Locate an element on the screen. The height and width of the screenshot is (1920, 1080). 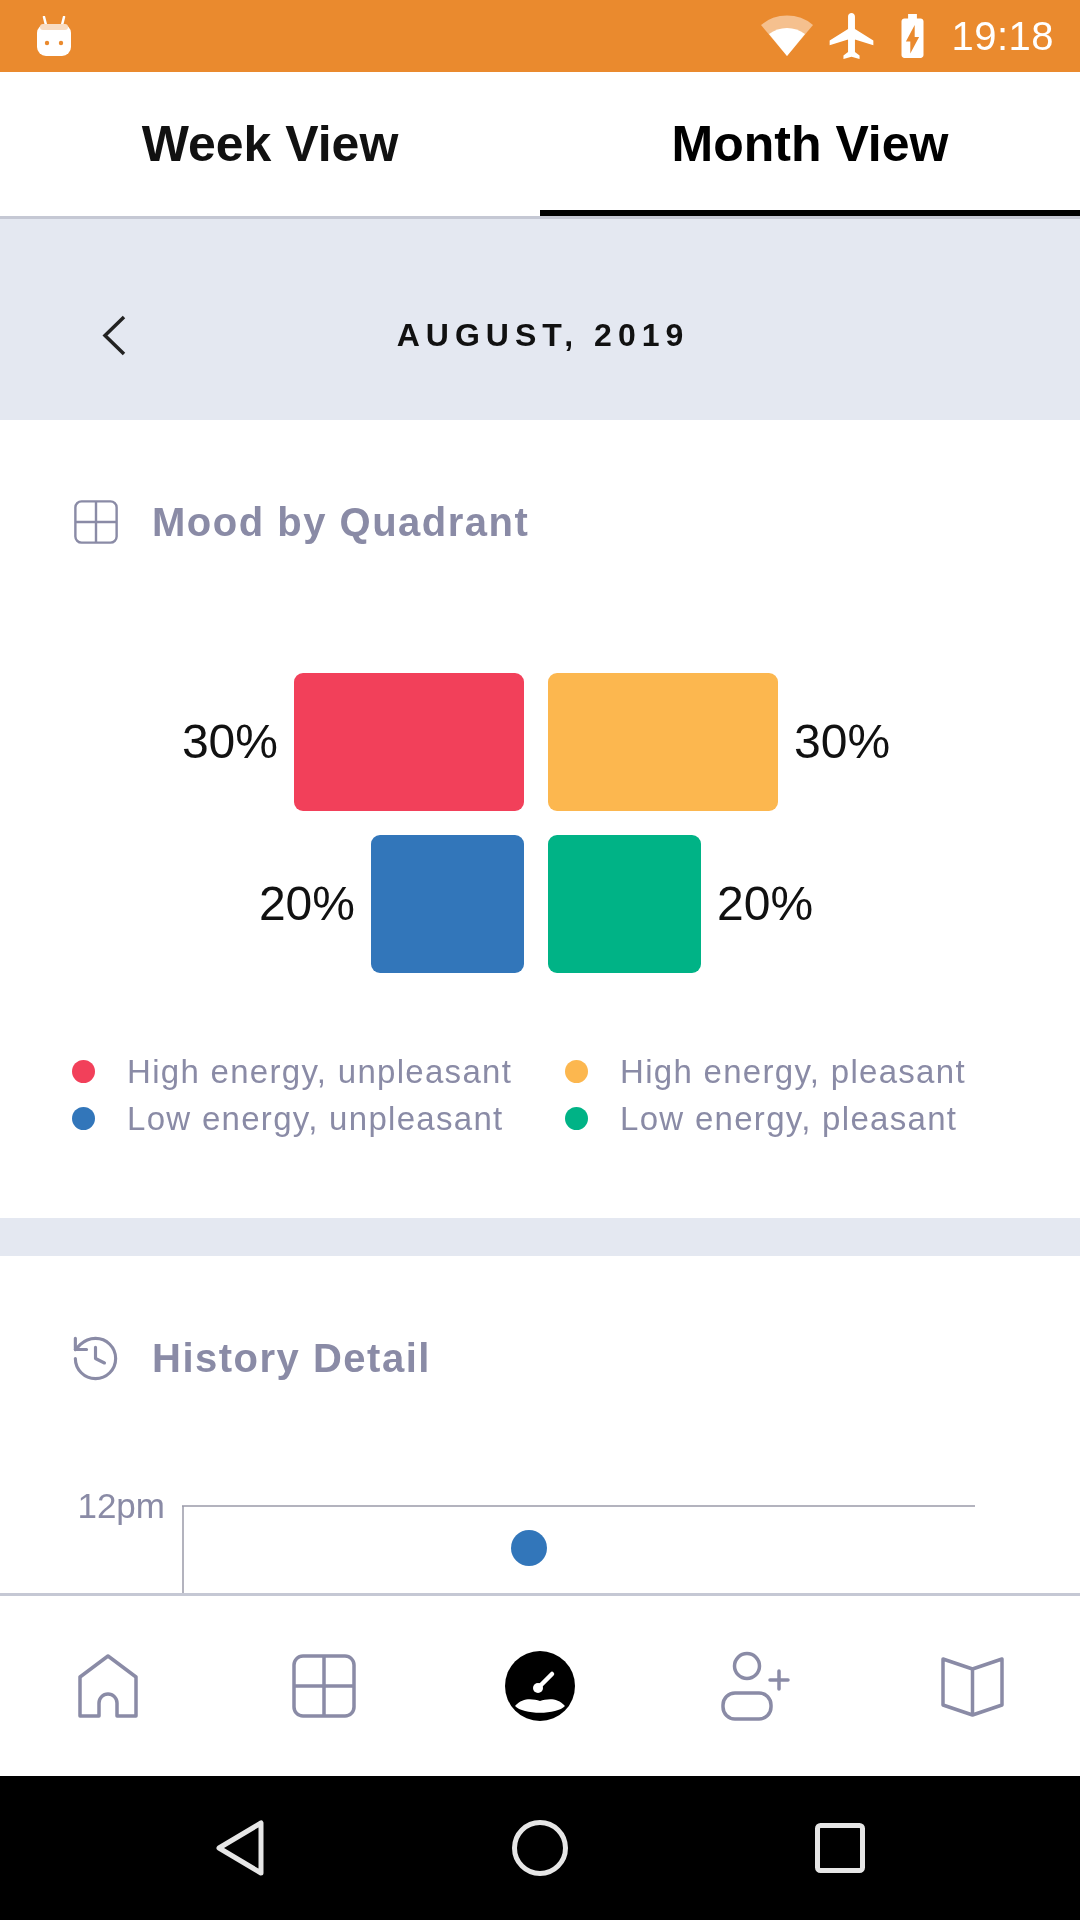
back-icon is located at coordinates (240, 1848).